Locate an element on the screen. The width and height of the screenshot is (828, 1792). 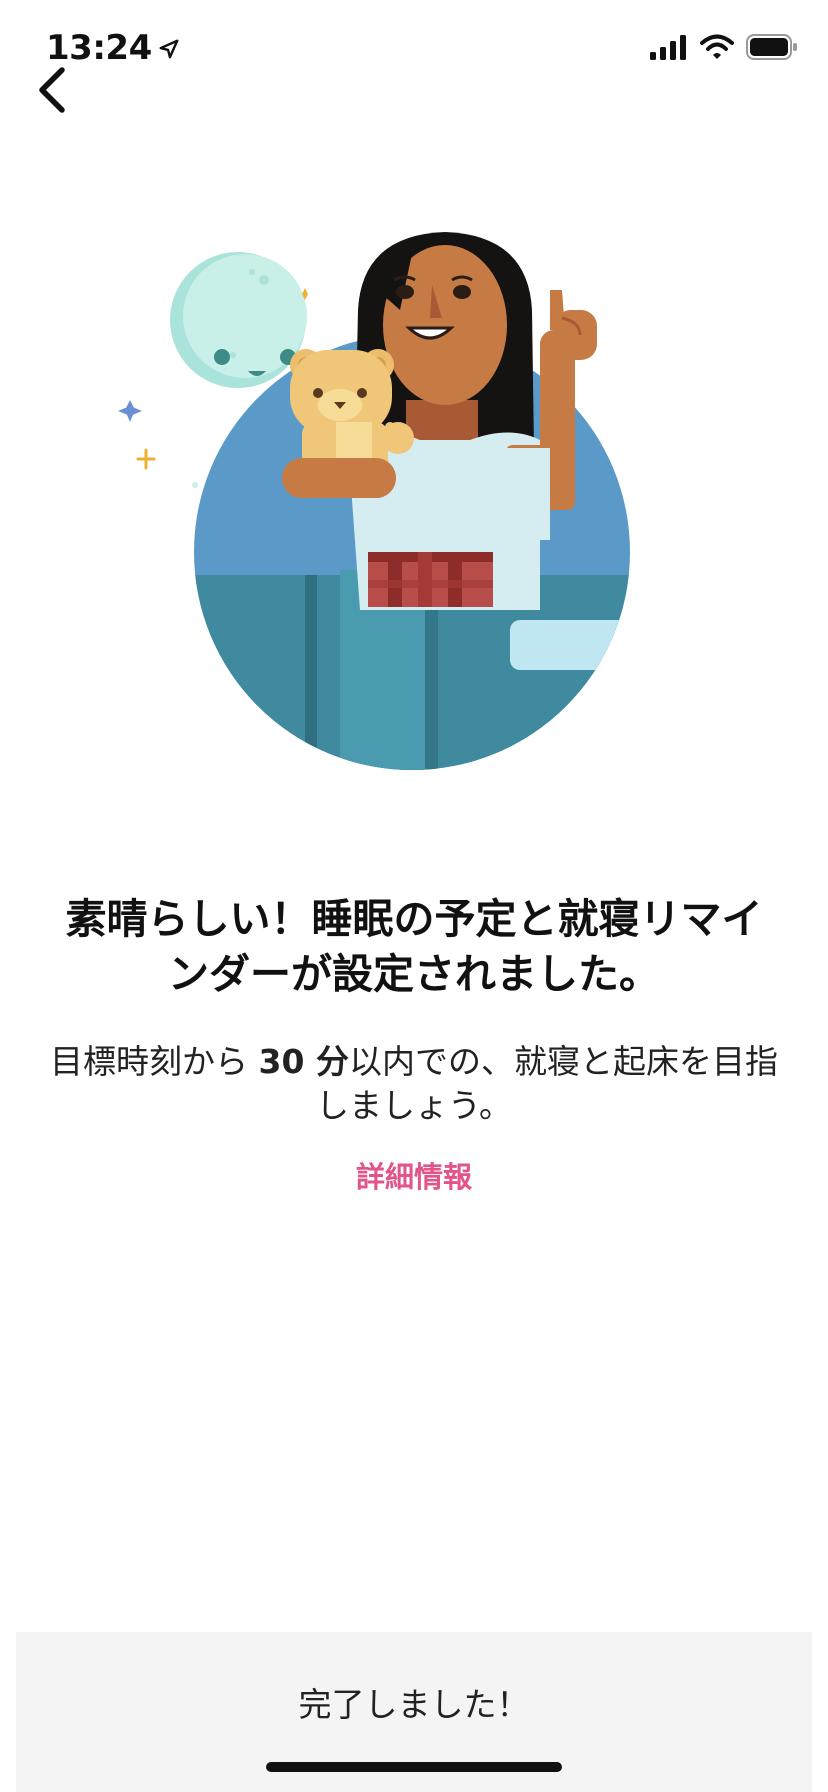
cellular-signal-icon is located at coordinates (668, 47).